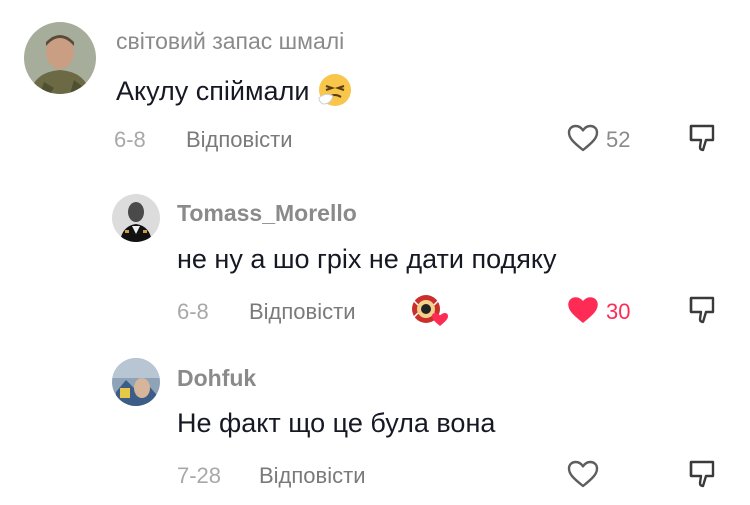  I want to click on comment-username: Tomass_Morello, so click(267, 213).